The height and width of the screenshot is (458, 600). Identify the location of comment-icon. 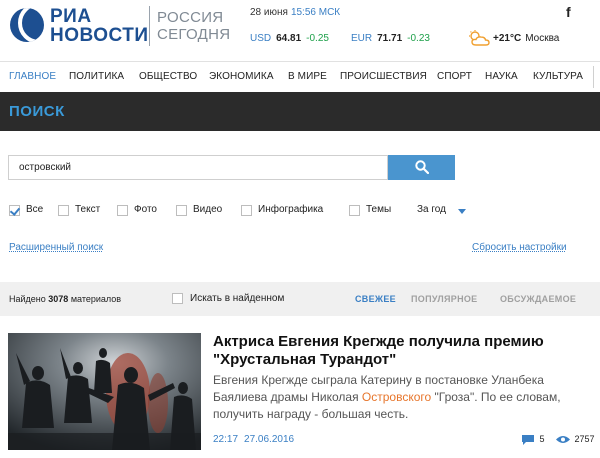
(528, 439).